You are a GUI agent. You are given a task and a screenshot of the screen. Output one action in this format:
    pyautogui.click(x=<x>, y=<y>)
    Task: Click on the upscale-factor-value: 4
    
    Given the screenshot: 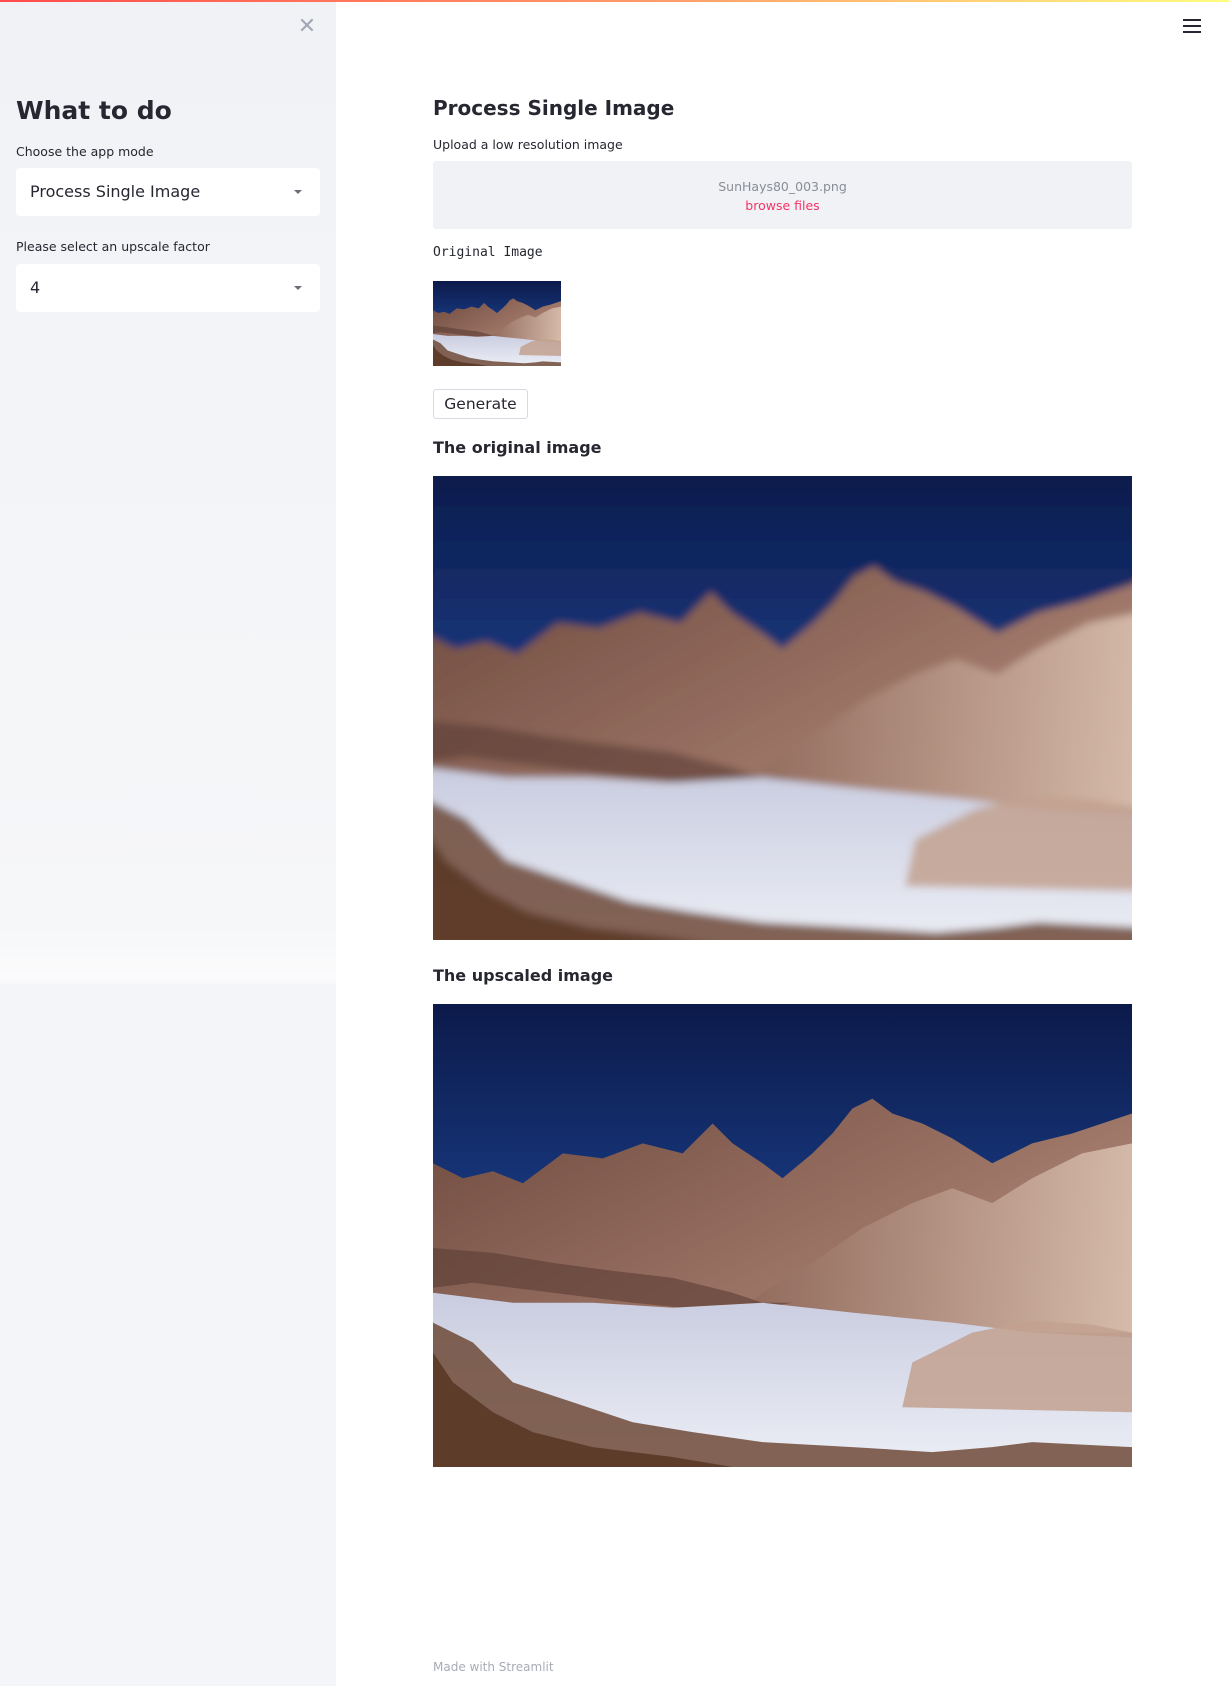 What is the action you would take?
    pyautogui.click(x=35, y=287)
    